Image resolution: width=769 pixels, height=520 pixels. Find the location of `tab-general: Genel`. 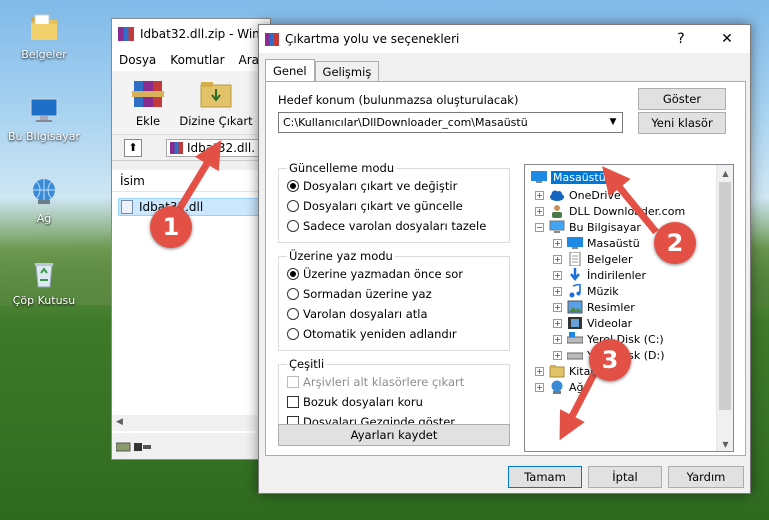

tab-general: Genel is located at coordinates (290, 70).